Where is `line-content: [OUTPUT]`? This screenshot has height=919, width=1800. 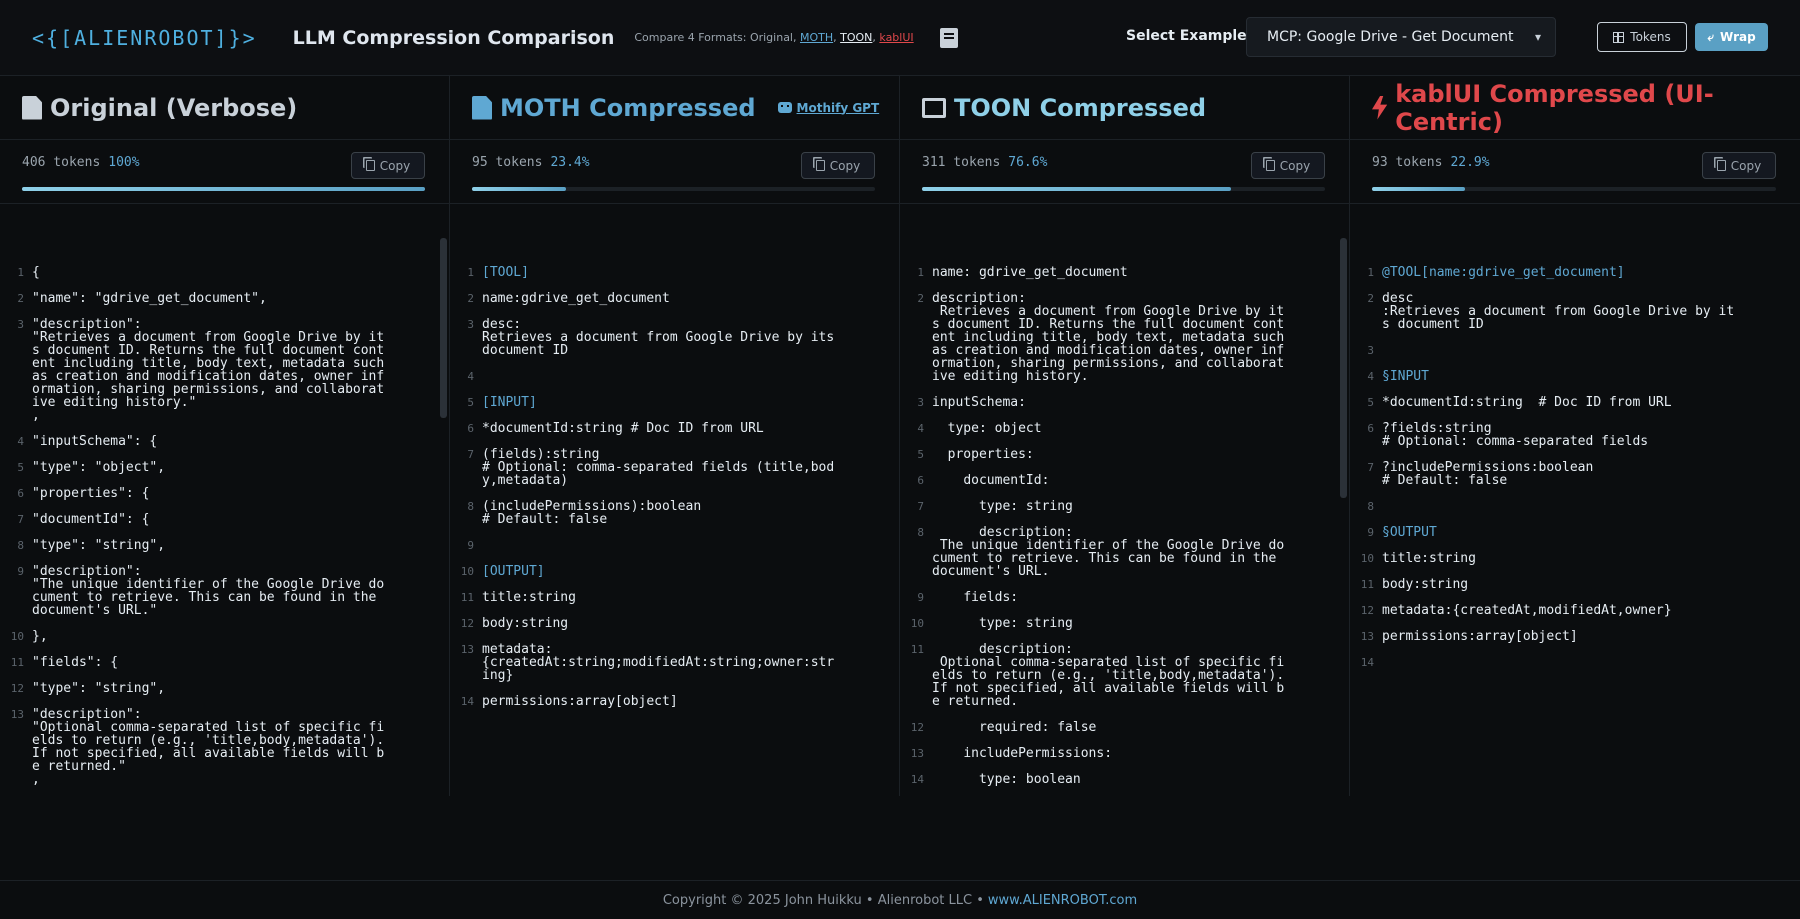
line-content: [OUTPUT] is located at coordinates (513, 571).